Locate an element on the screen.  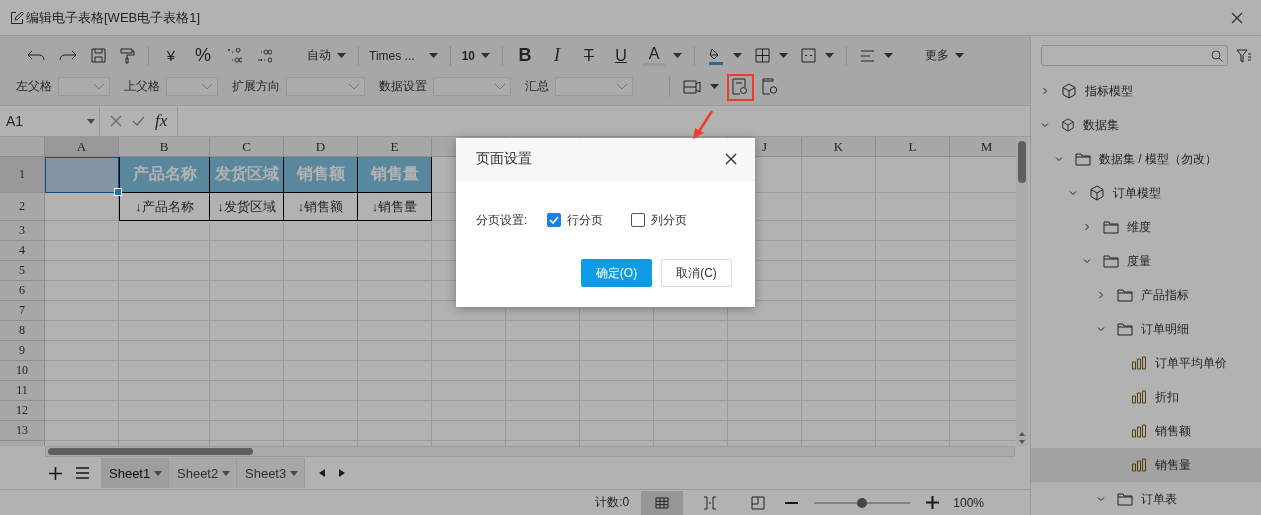
format-painter-icon is located at coordinates (127, 55).